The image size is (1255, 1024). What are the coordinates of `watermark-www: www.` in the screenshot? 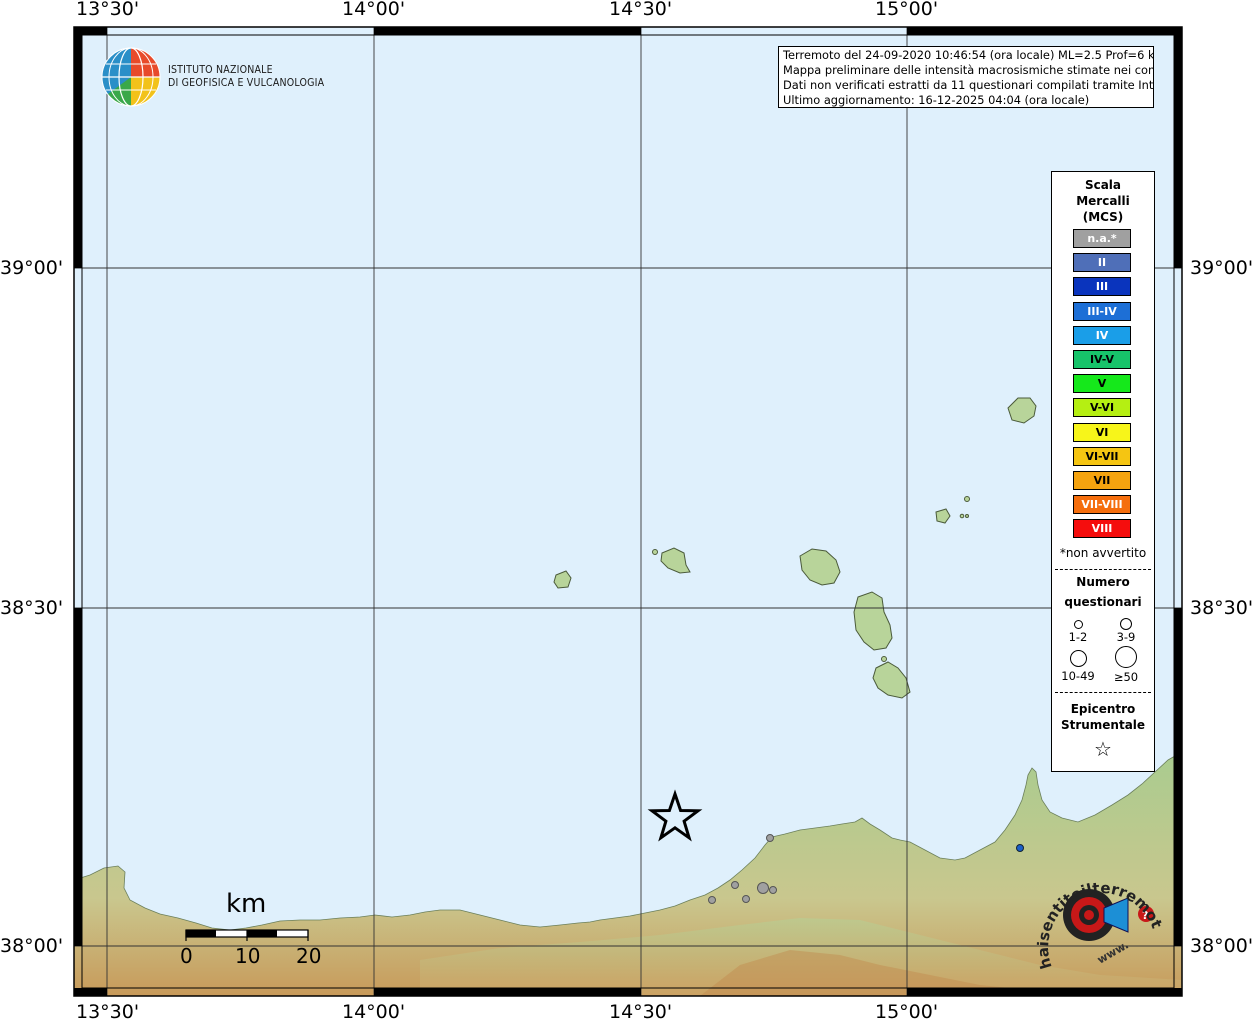 It's located at (1113, 952).